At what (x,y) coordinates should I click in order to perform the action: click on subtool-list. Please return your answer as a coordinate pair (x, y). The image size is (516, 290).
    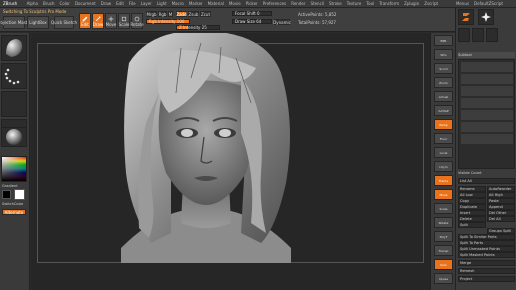
    Looking at the image, I should click on (486, 114).